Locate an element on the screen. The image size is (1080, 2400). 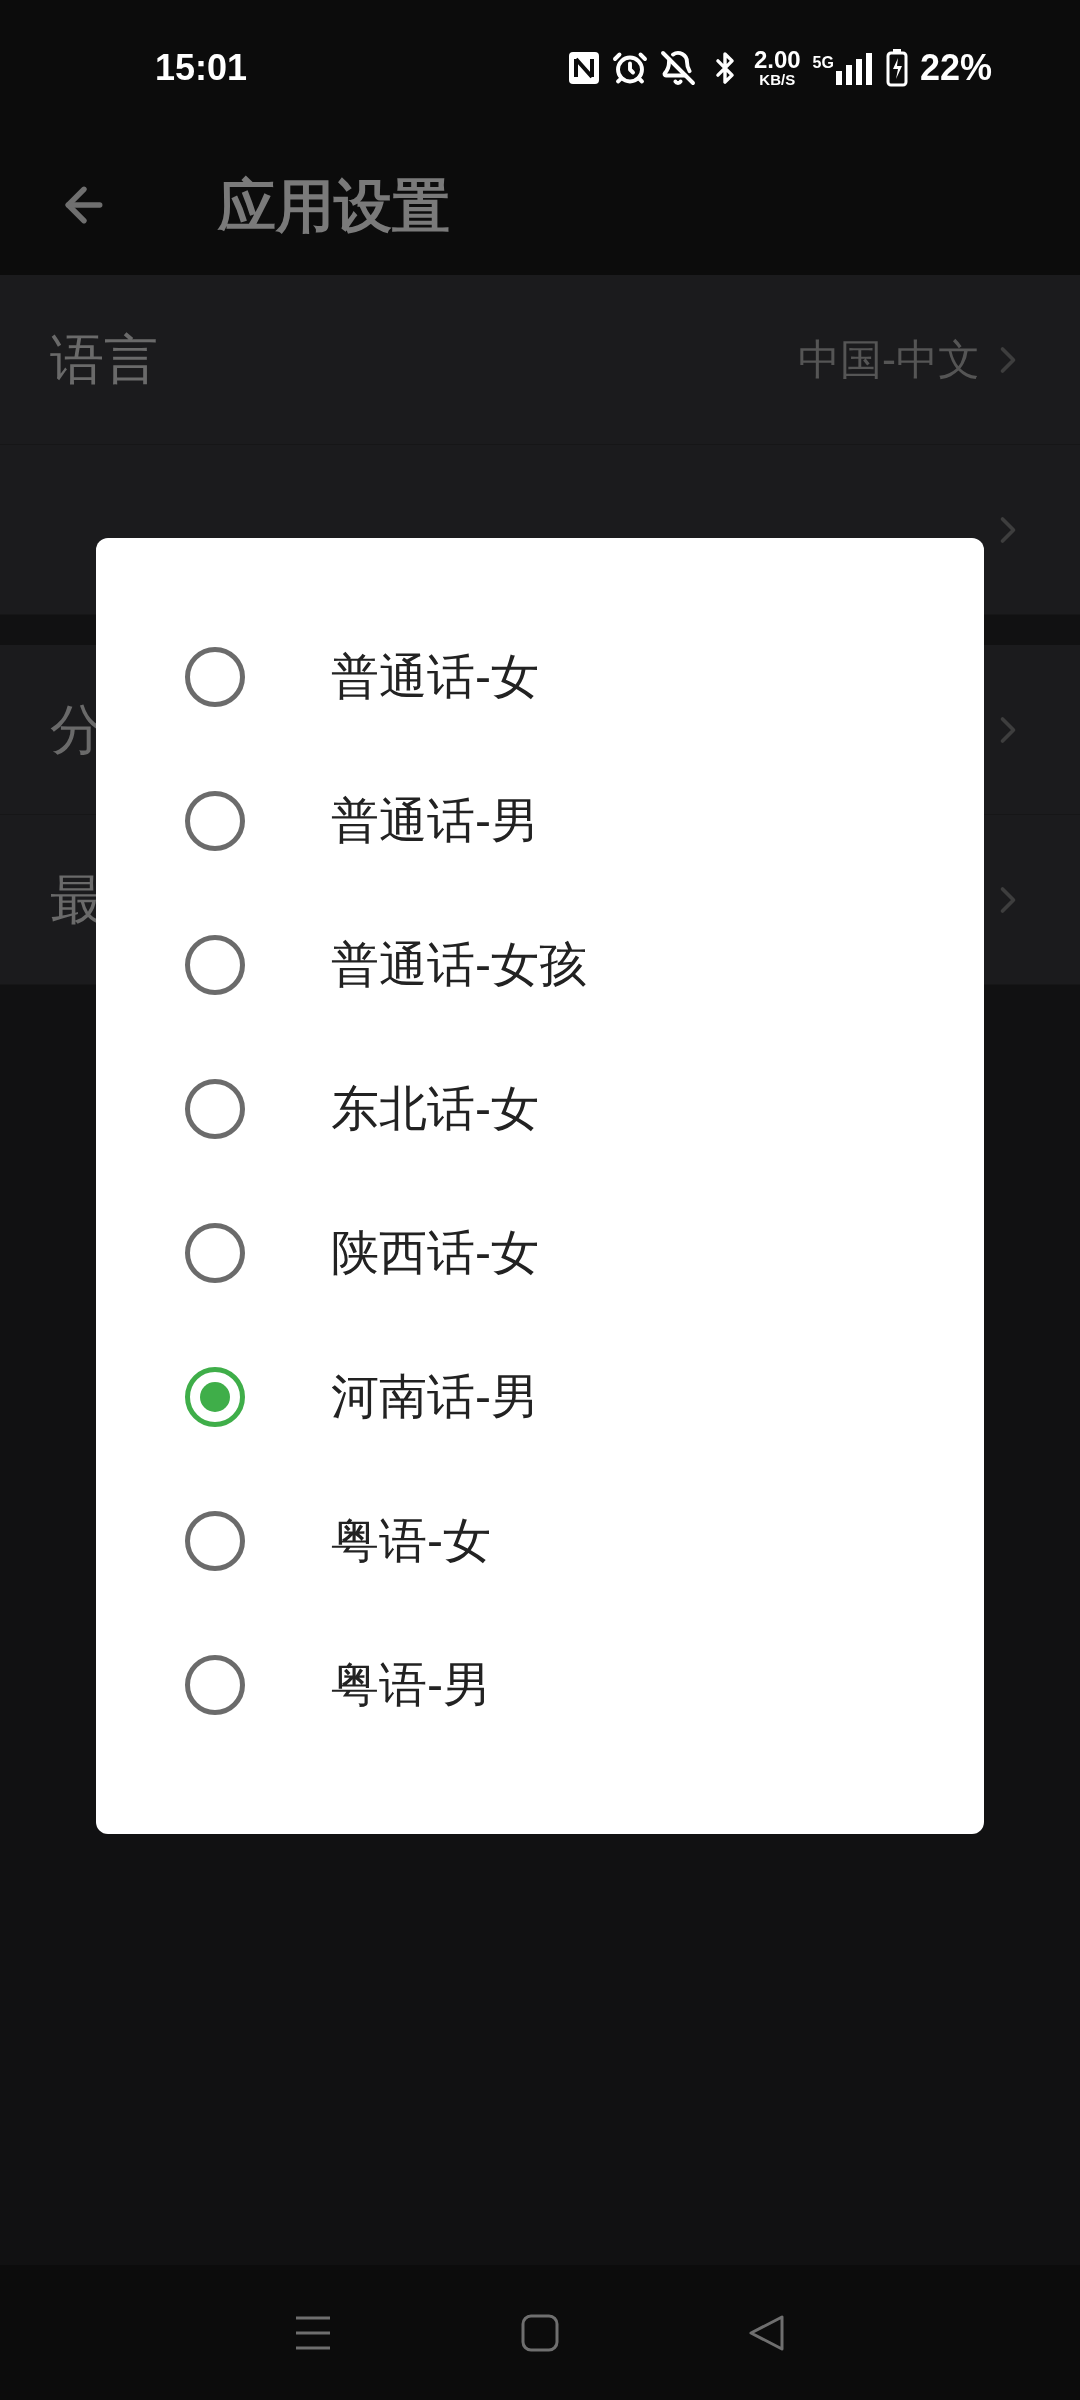
voice-option: 粤语-女 is located at coordinates (540, 1541).